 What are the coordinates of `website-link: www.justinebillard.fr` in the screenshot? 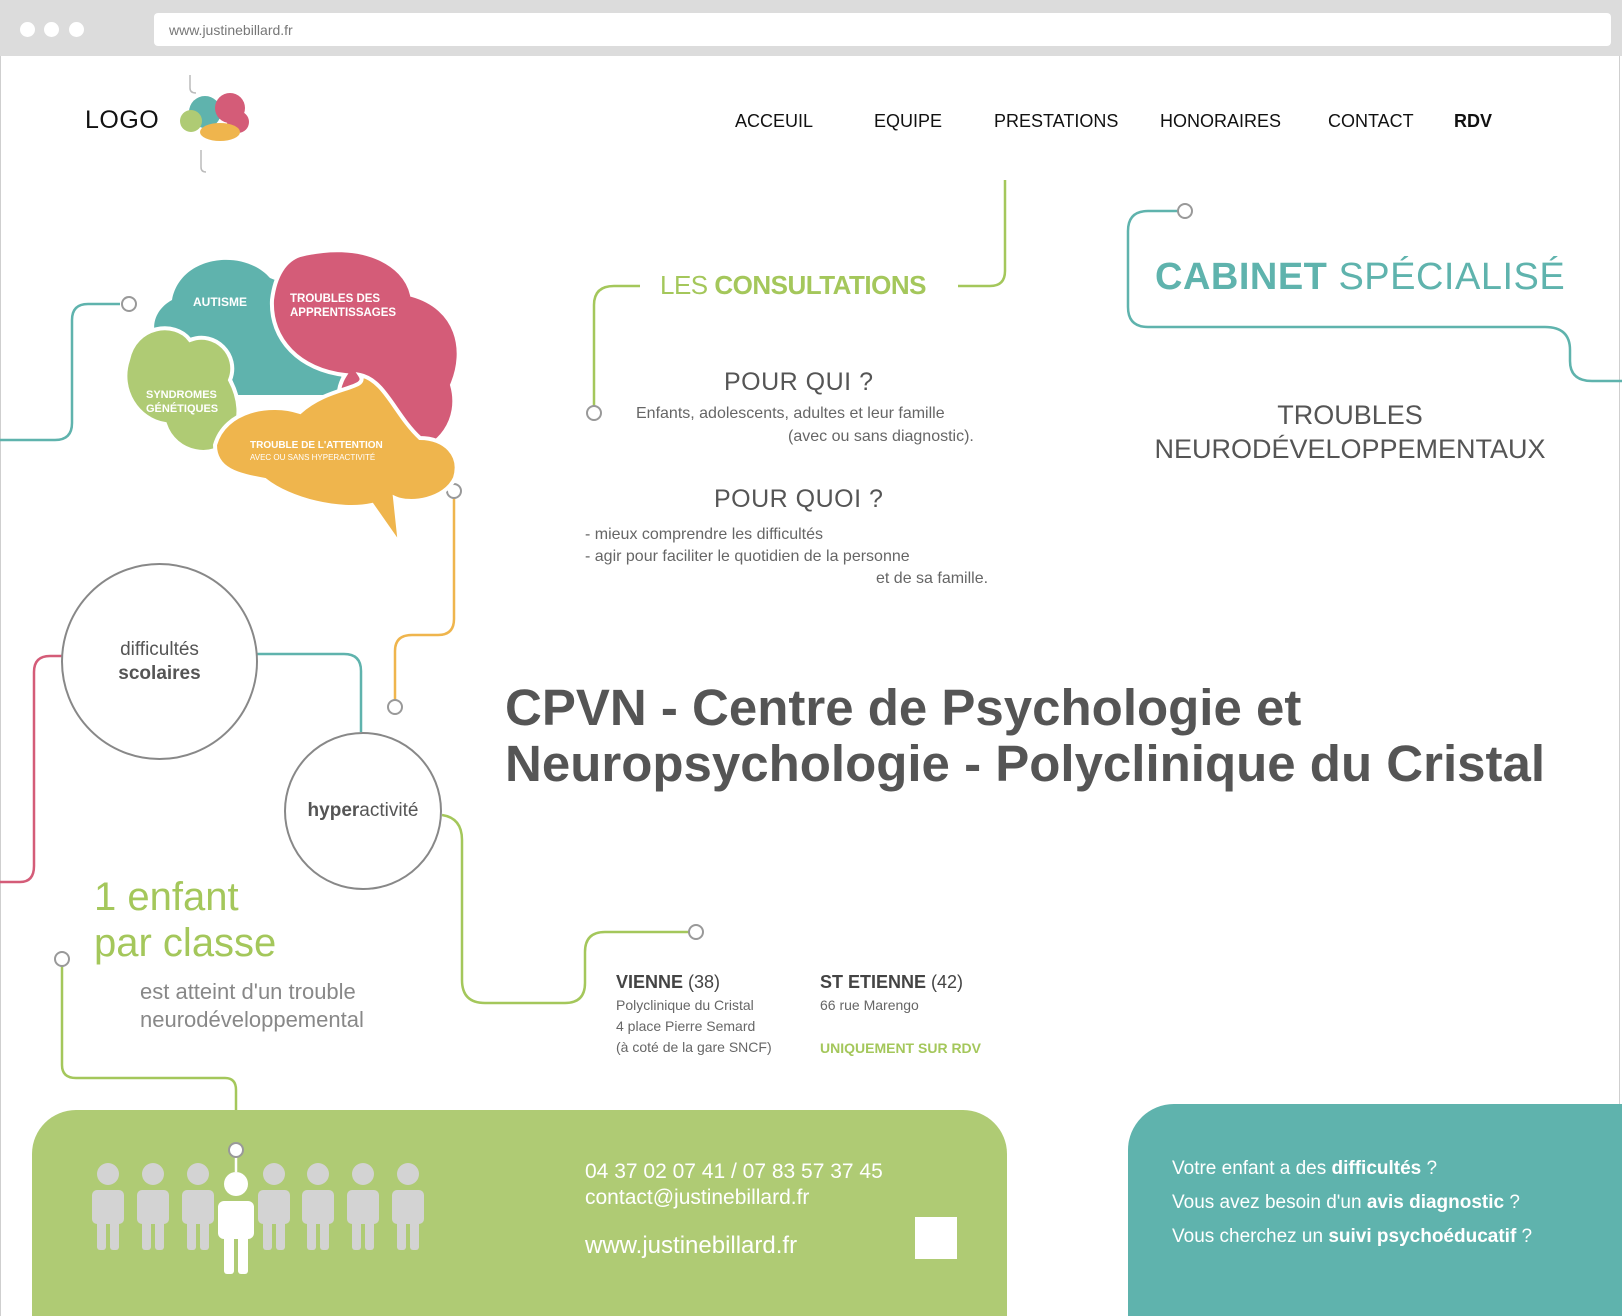 It's located at (691, 1246).